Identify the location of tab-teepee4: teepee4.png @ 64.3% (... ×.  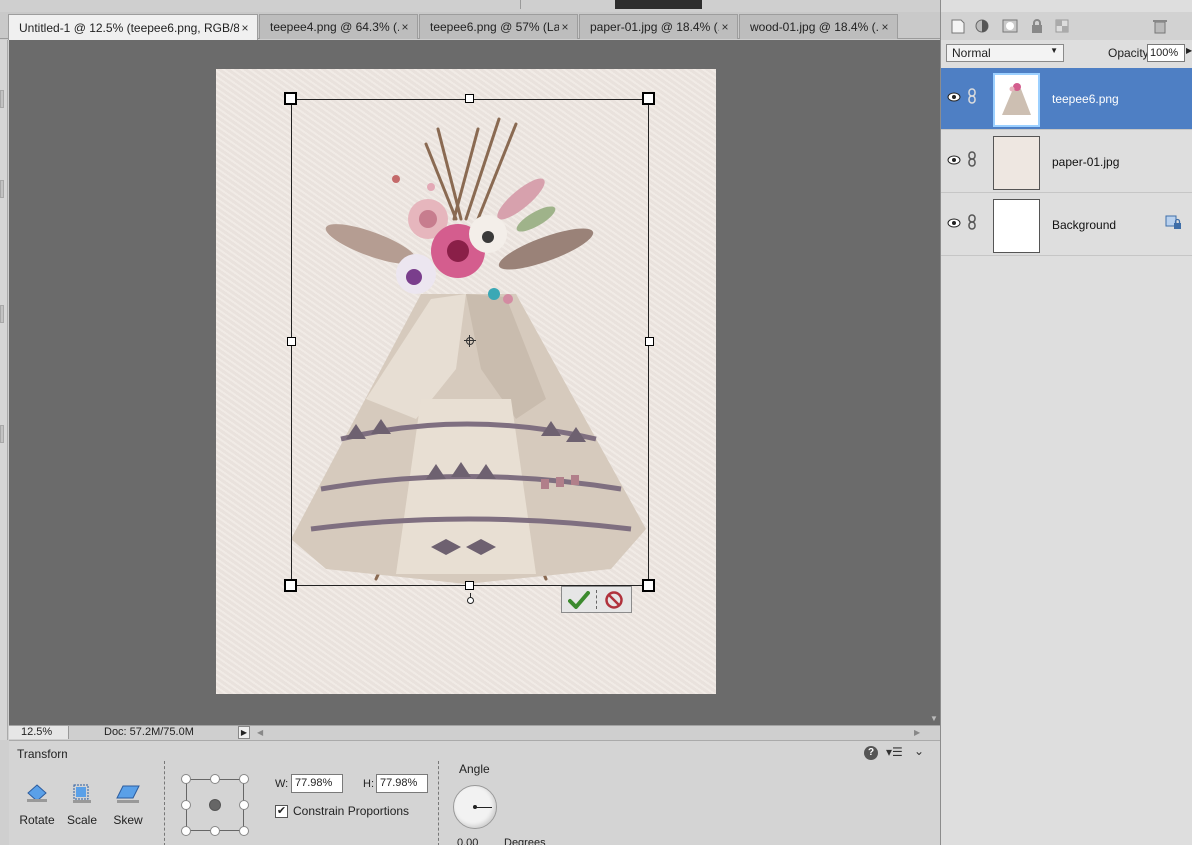
(338, 26).